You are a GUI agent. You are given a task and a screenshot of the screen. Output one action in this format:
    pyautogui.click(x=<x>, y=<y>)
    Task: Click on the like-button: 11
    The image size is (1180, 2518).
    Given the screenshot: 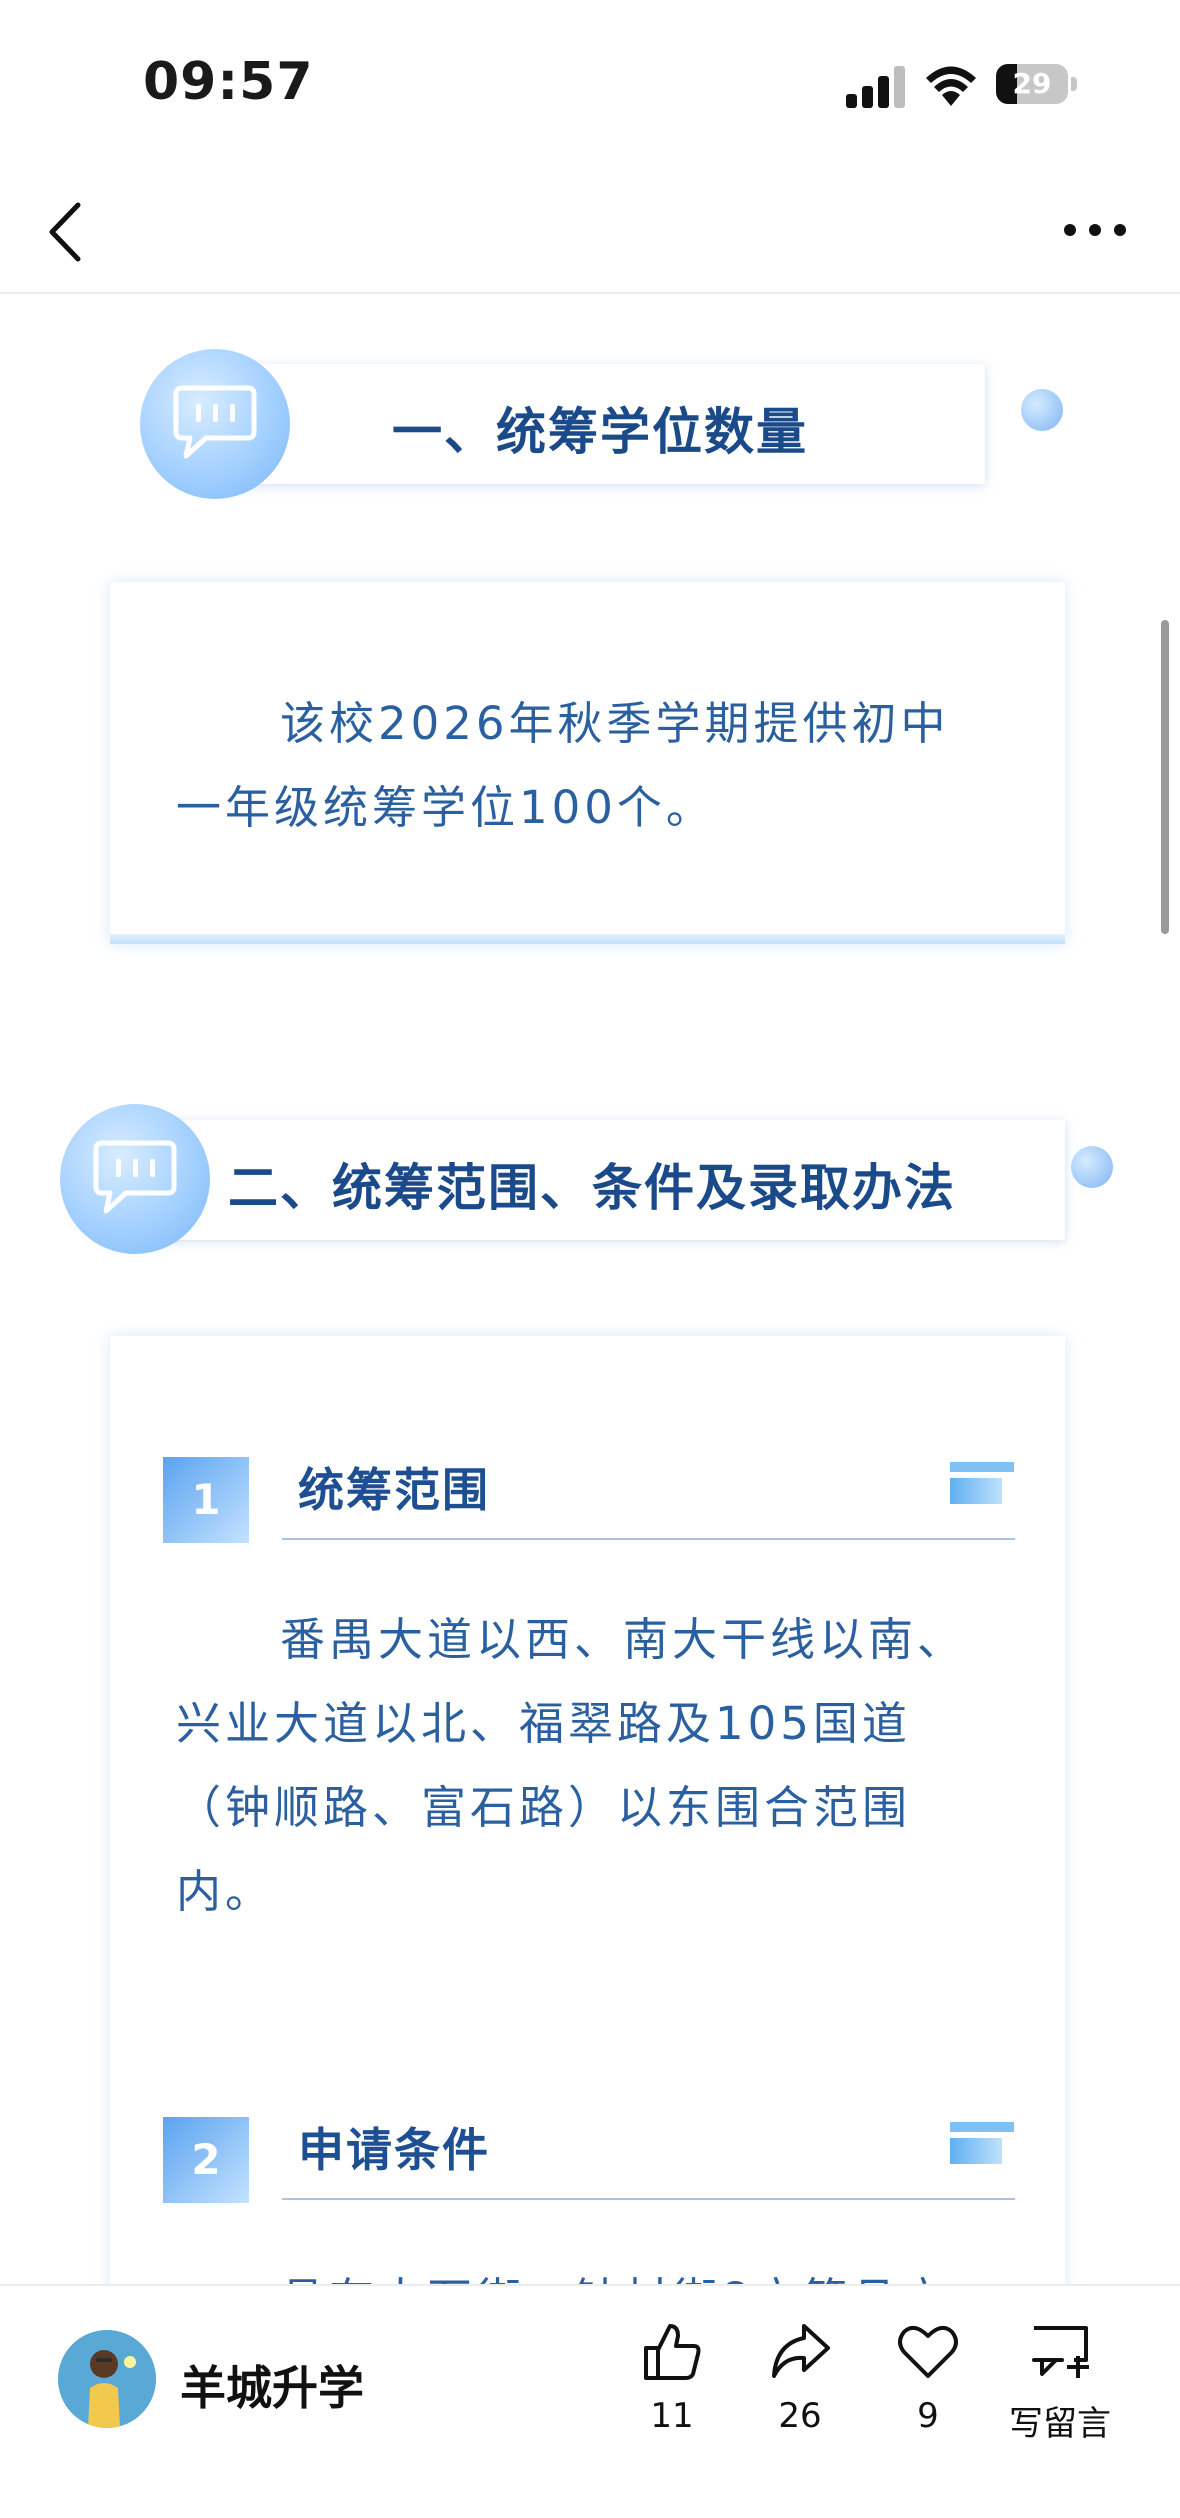 What is the action you would take?
    pyautogui.click(x=672, y=2378)
    